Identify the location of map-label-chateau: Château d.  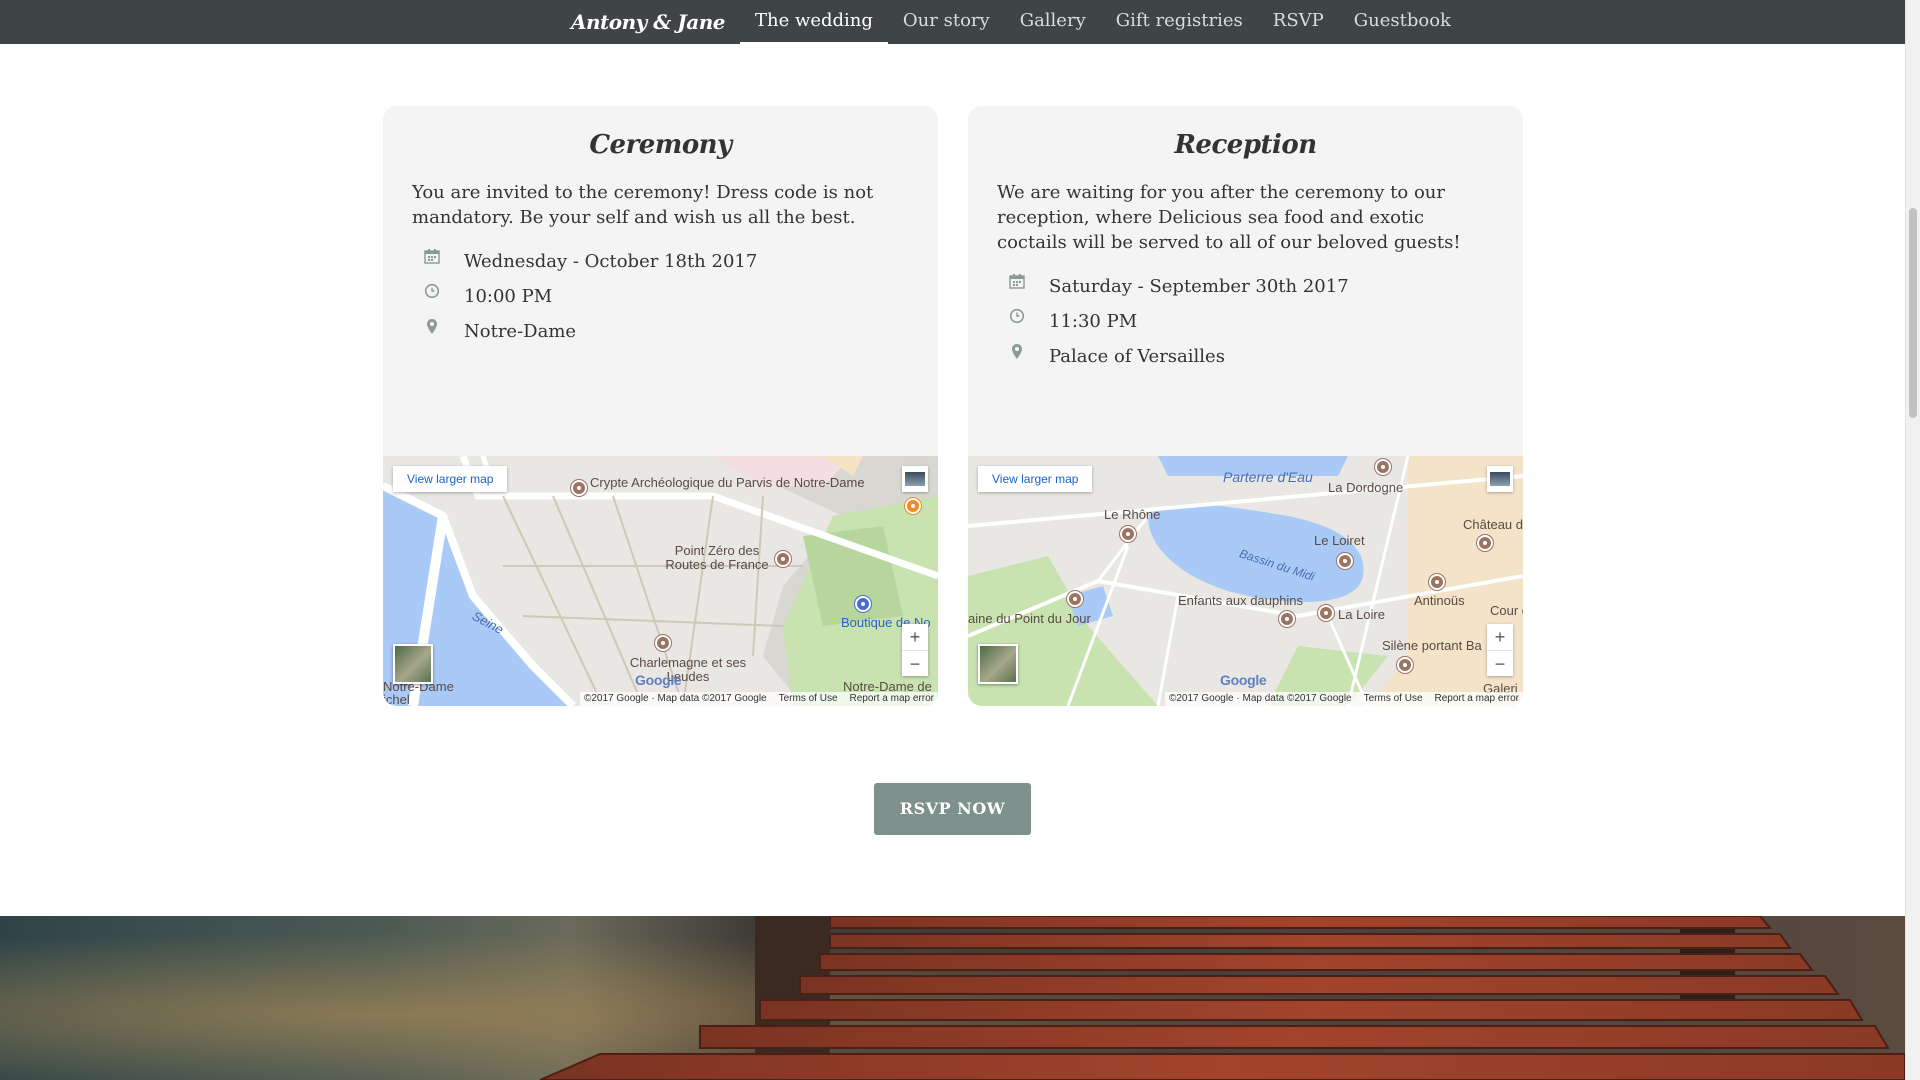
(1493, 524).